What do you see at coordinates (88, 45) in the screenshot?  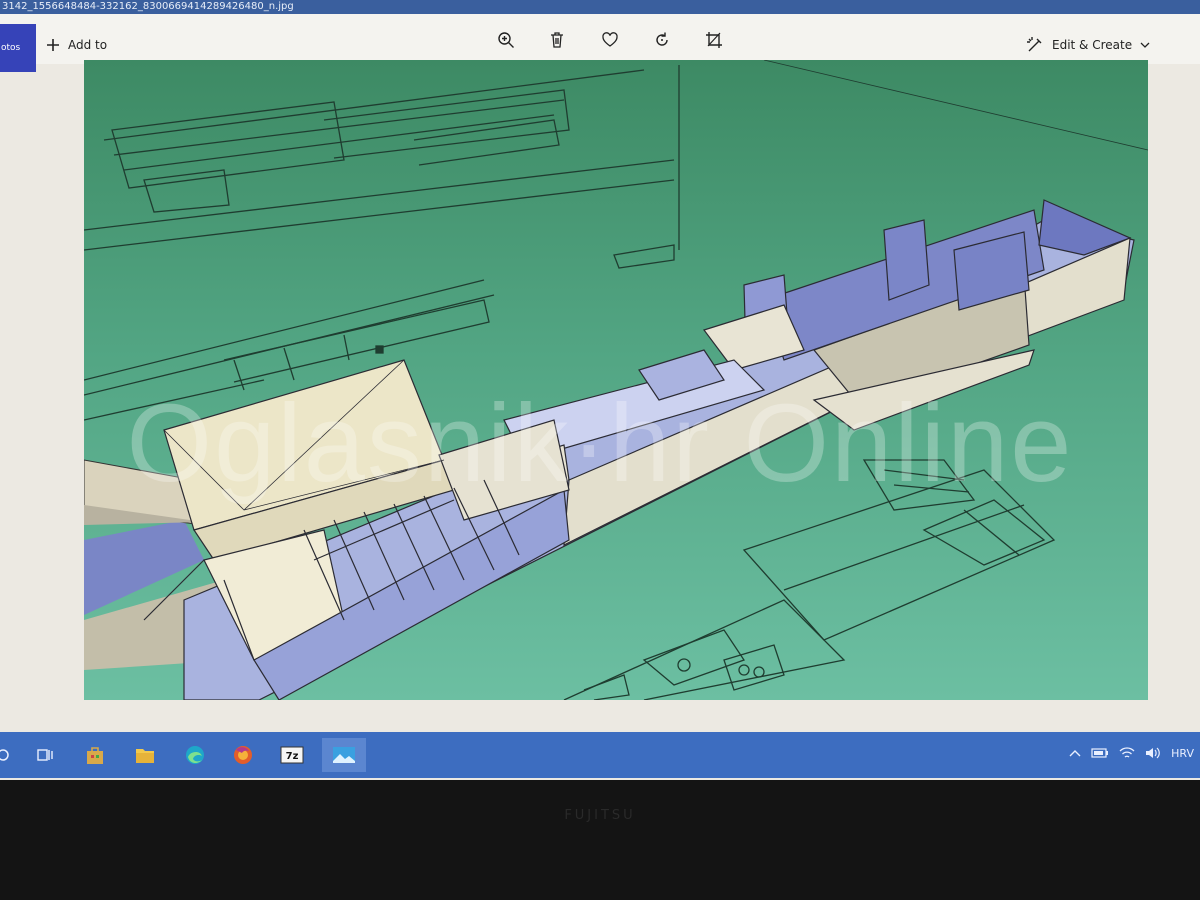 I see `add-to-label: Add to` at bounding box center [88, 45].